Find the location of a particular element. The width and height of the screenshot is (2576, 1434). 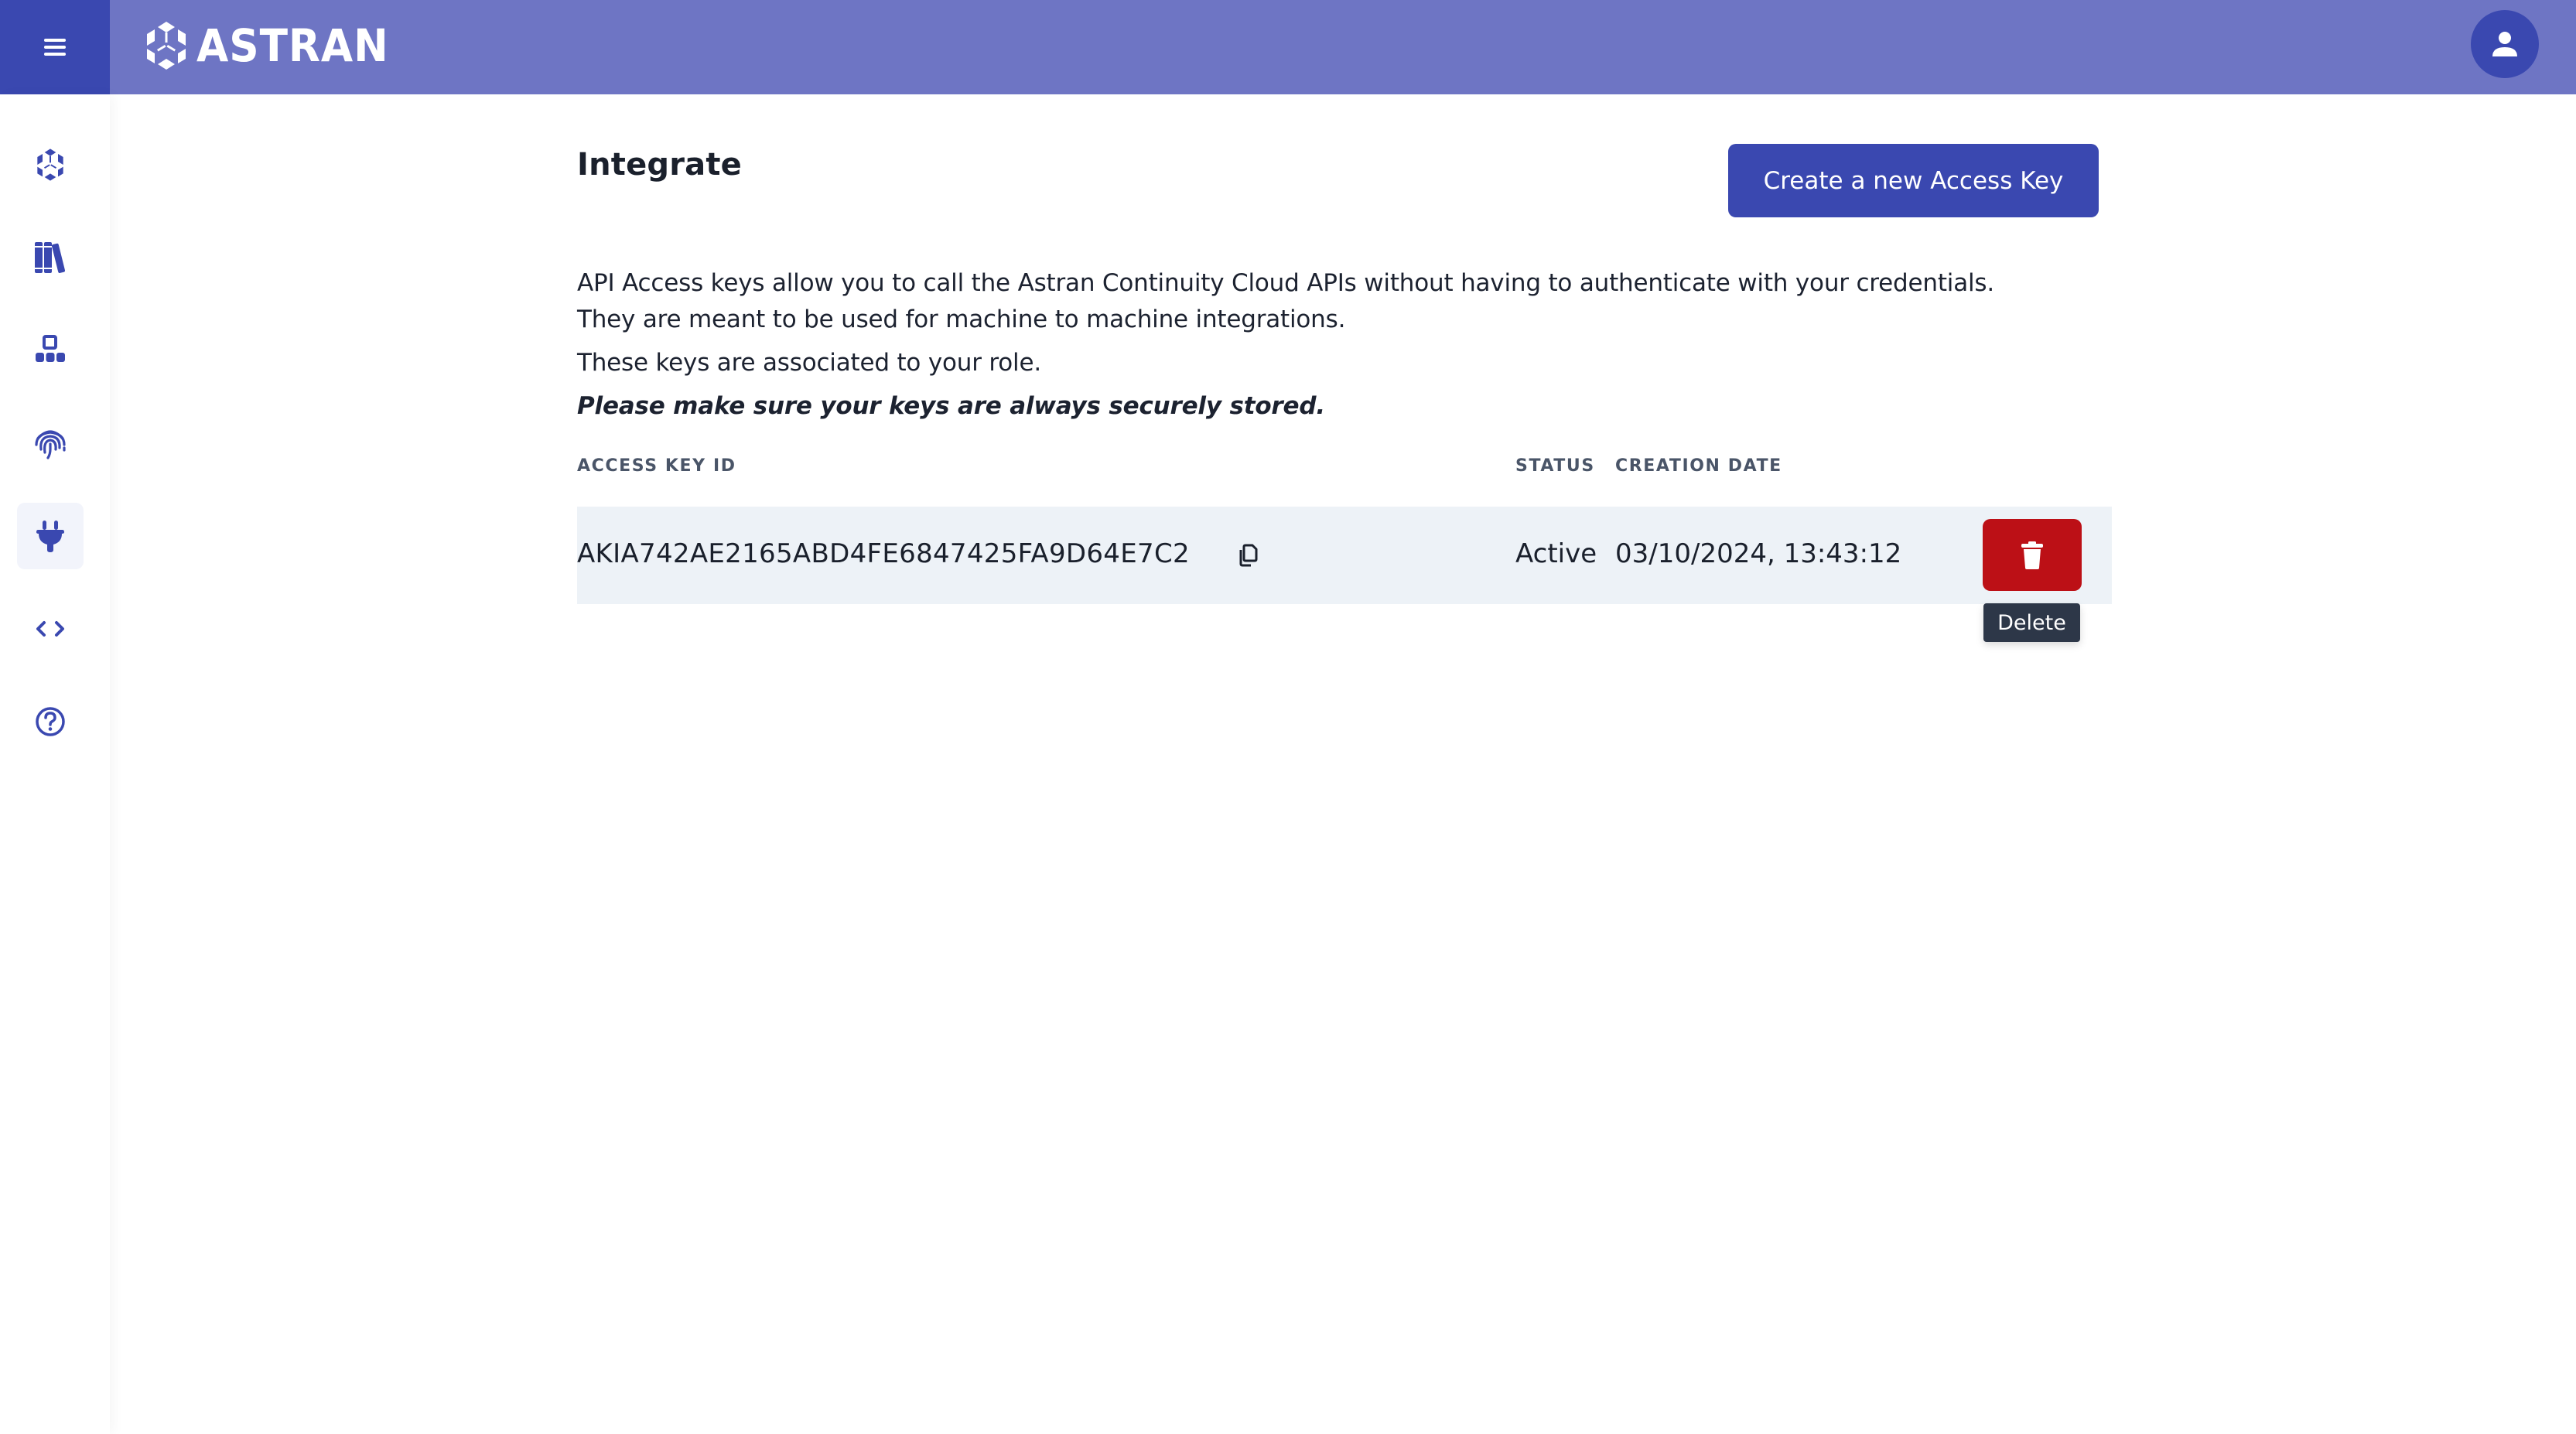

page-title: Integrate is located at coordinates (660, 165).